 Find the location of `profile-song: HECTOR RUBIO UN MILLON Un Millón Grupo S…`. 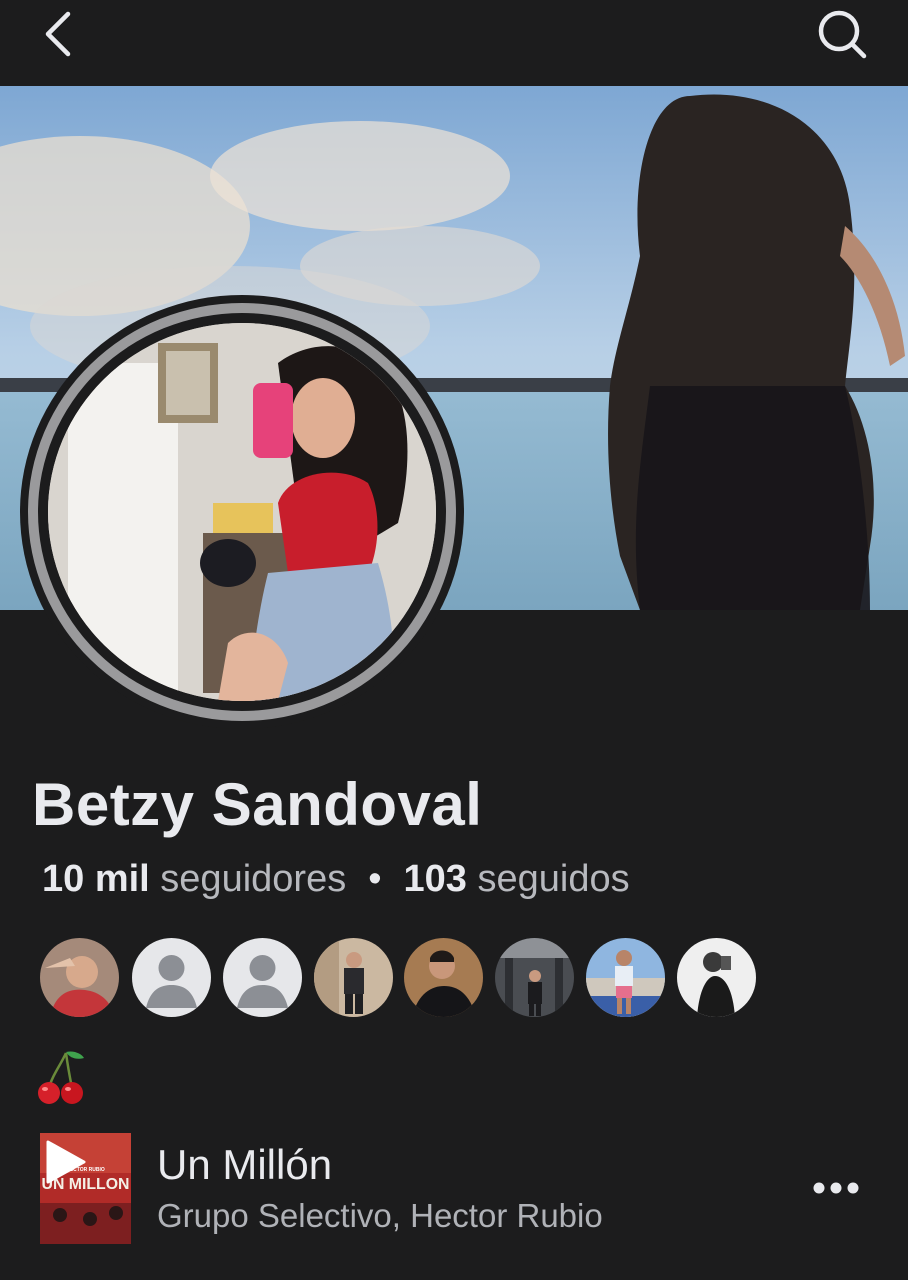

profile-song: HECTOR RUBIO UN MILLON Un Millón Grupo S… is located at coordinates (474, 1189).